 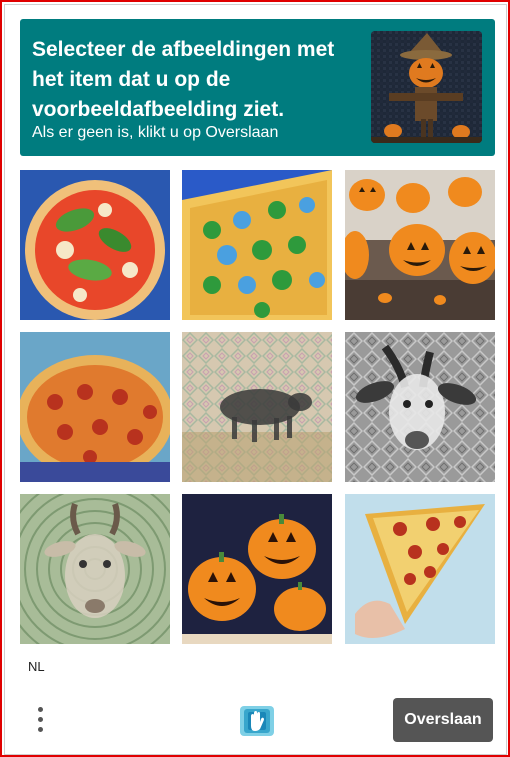 I want to click on kebab-menu-icon, so click(x=42, y=720).